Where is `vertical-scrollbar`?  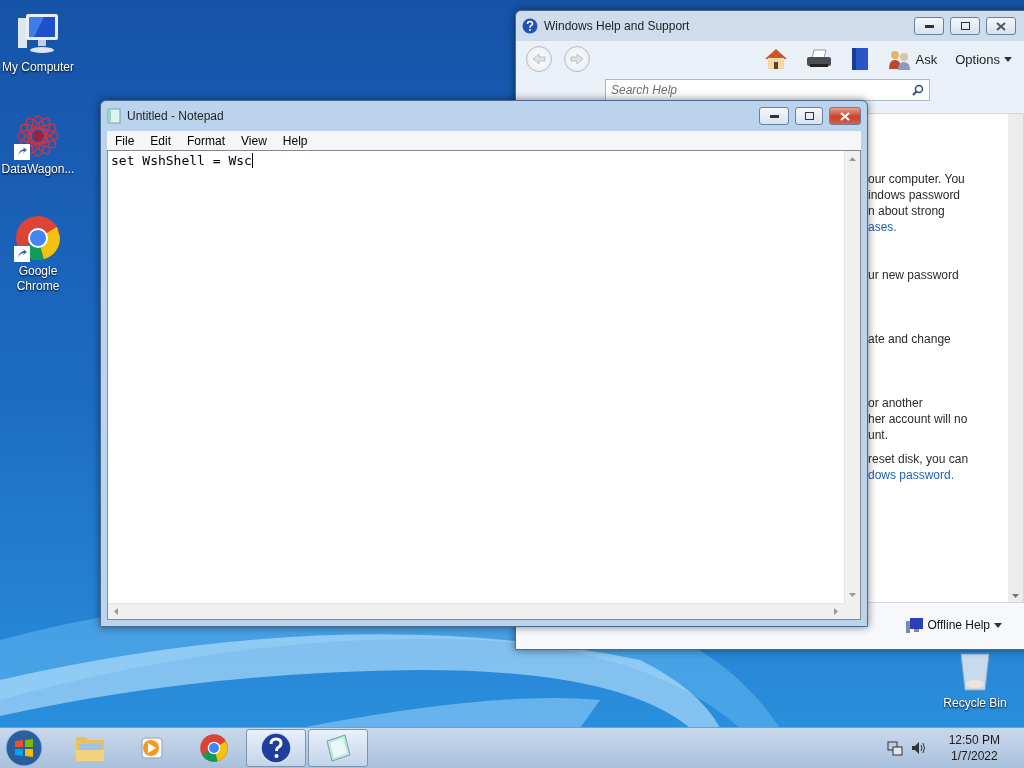 vertical-scrollbar is located at coordinates (852, 377).